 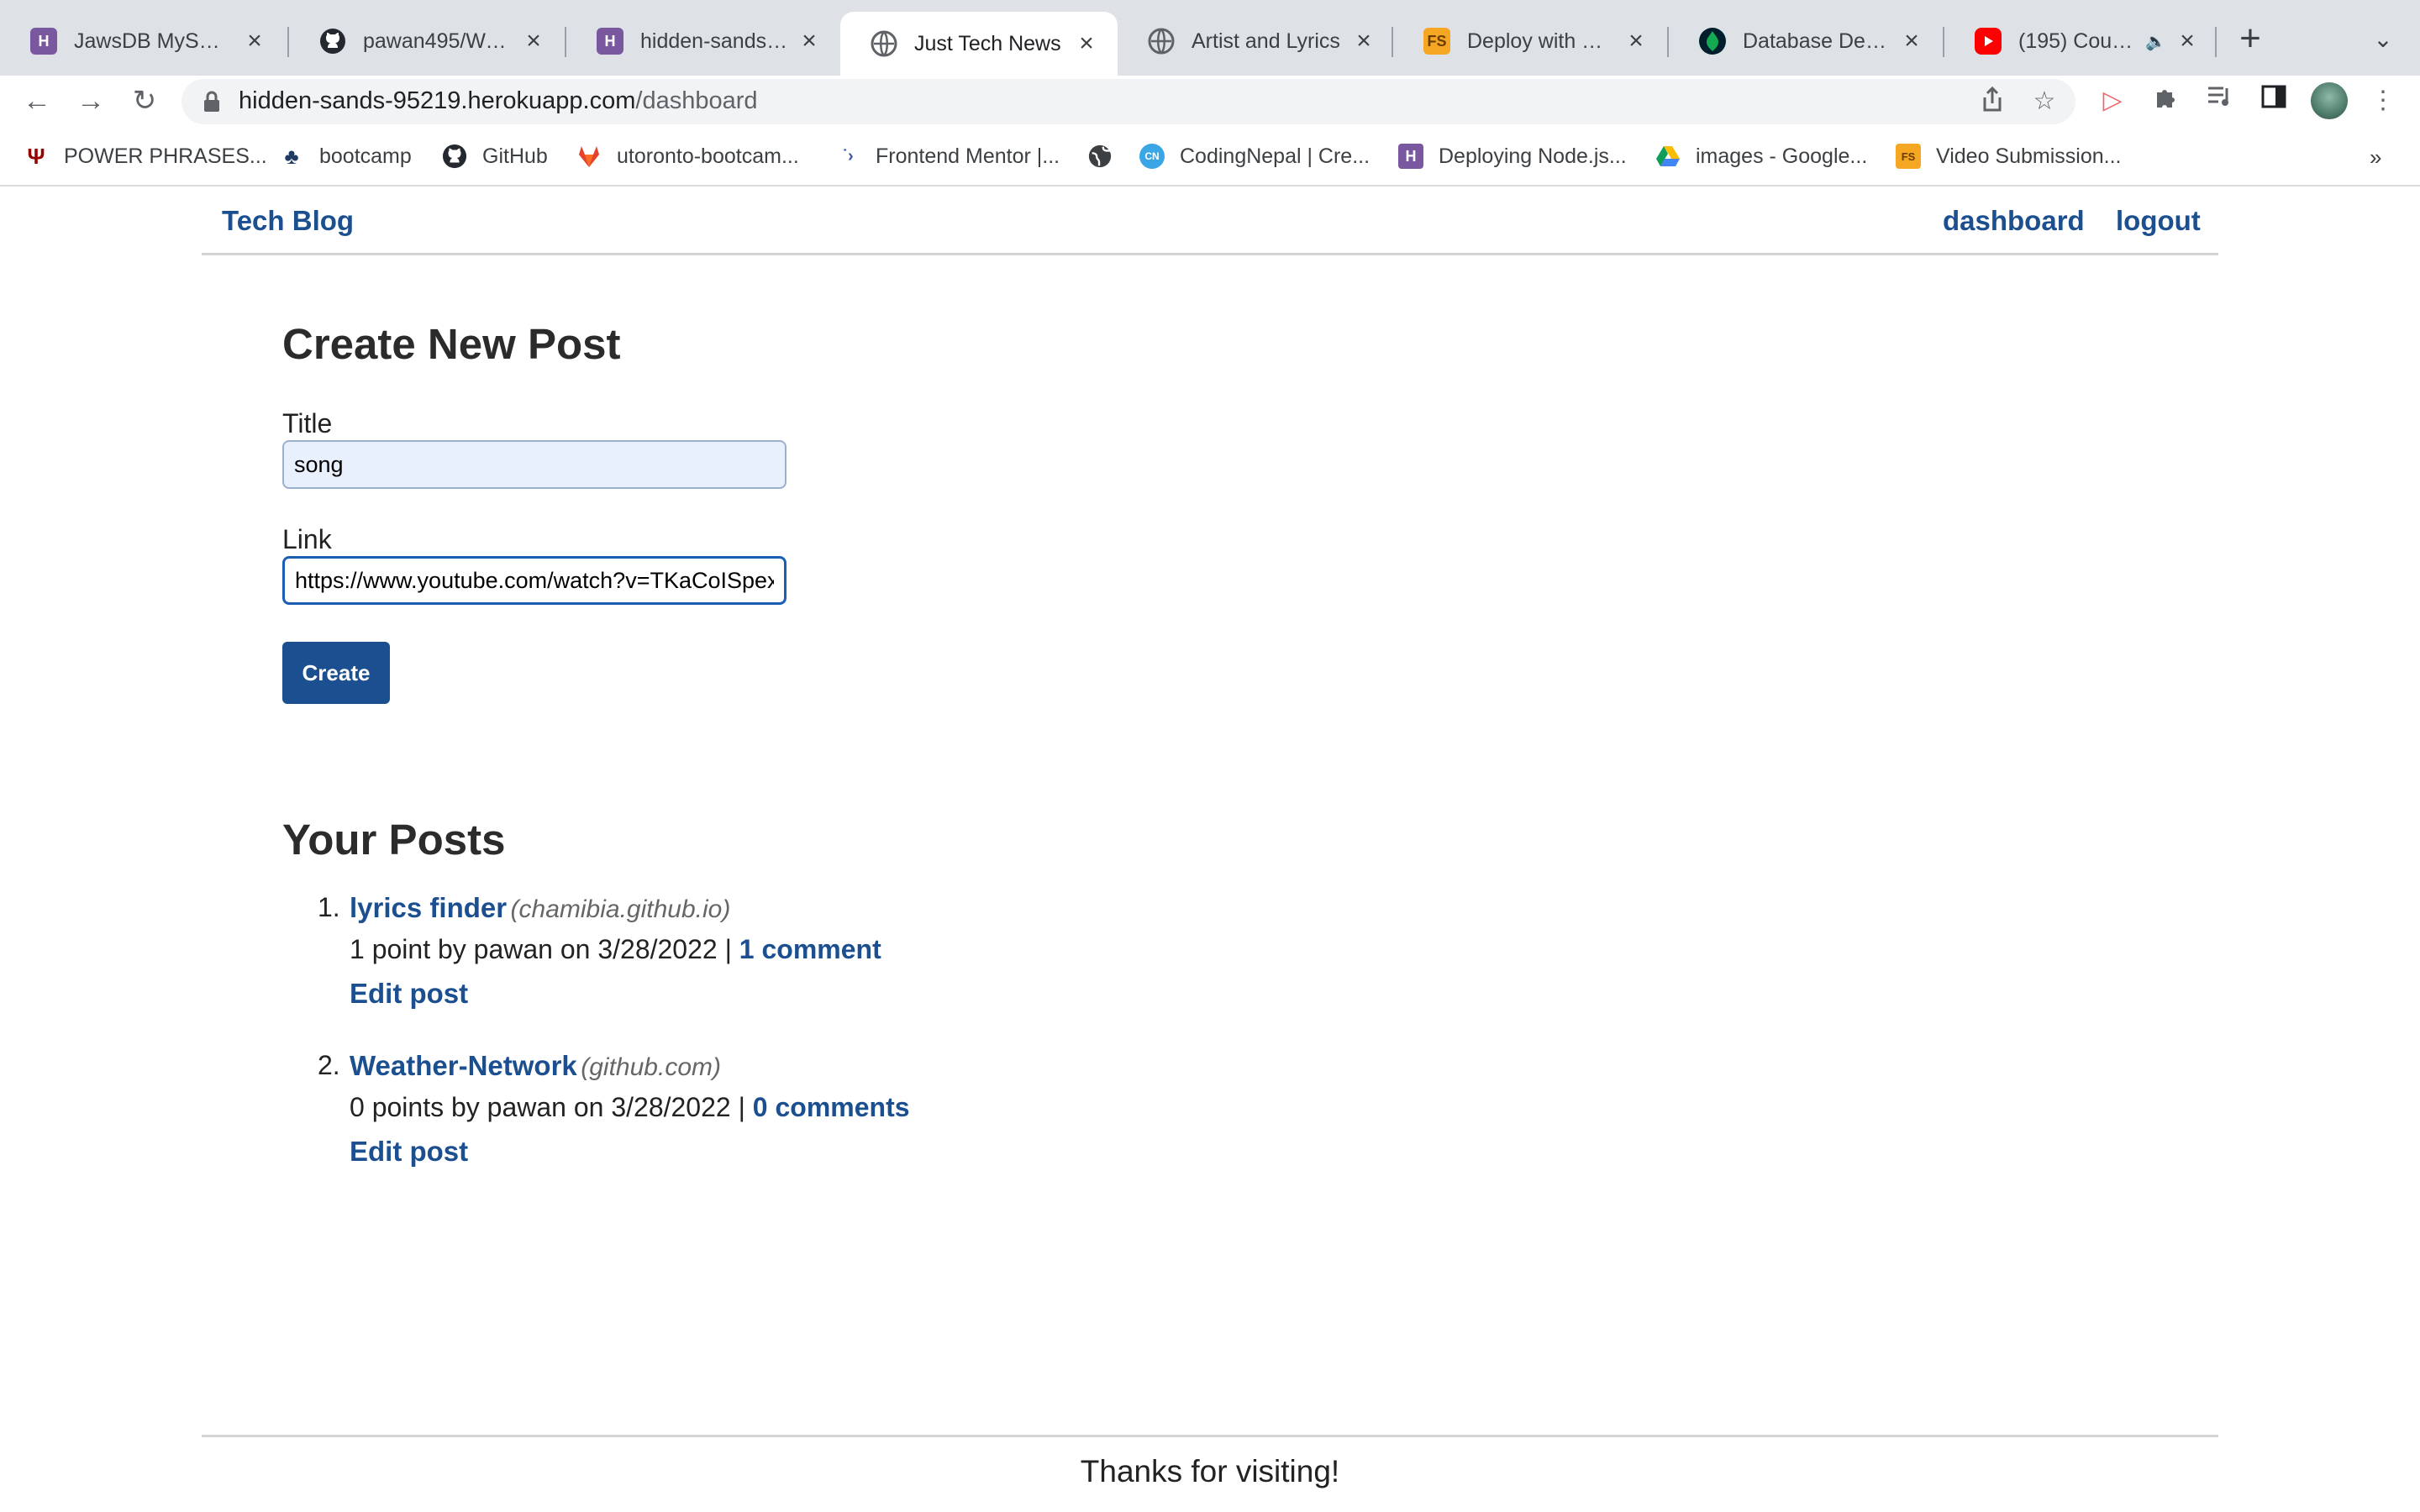 I want to click on tab-jawsdb: H JawsDB MySQL | ×, so click(x=143, y=41).